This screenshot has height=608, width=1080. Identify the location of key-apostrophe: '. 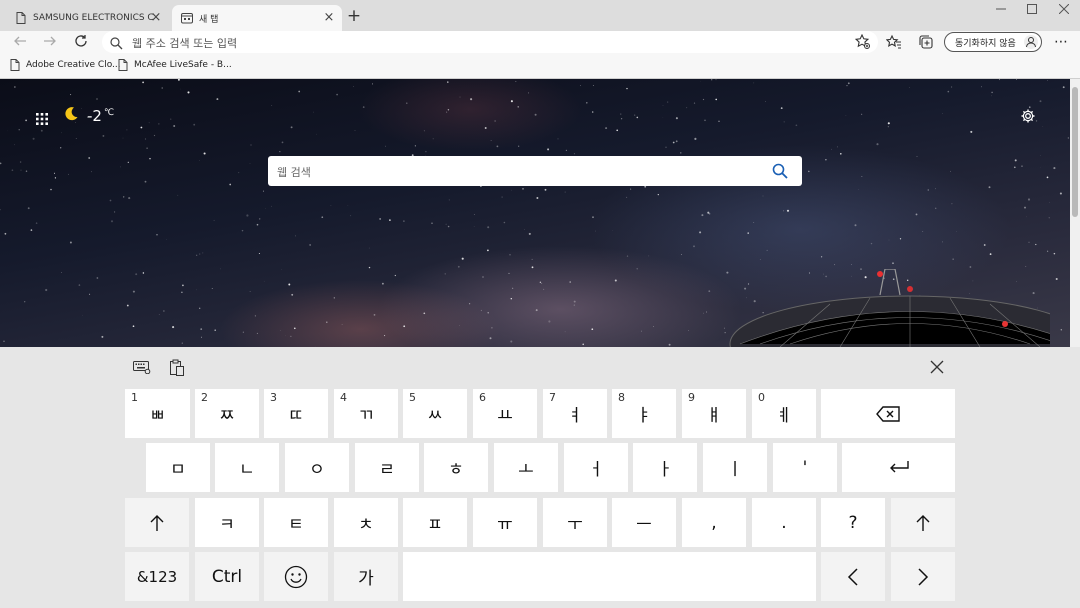
(805, 467).